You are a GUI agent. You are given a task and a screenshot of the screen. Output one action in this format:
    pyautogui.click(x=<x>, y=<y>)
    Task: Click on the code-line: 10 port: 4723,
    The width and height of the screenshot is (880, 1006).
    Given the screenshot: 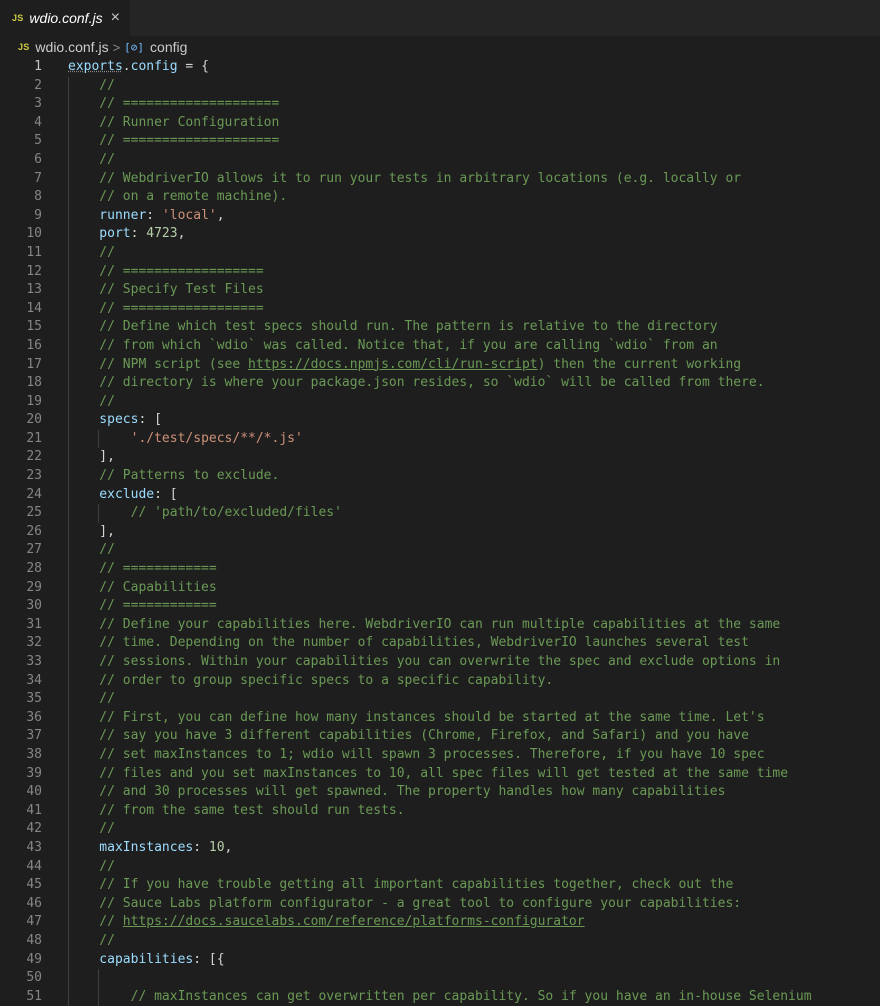 What is the action you would take?
    pyautogui.click(x=440, y=234)
    